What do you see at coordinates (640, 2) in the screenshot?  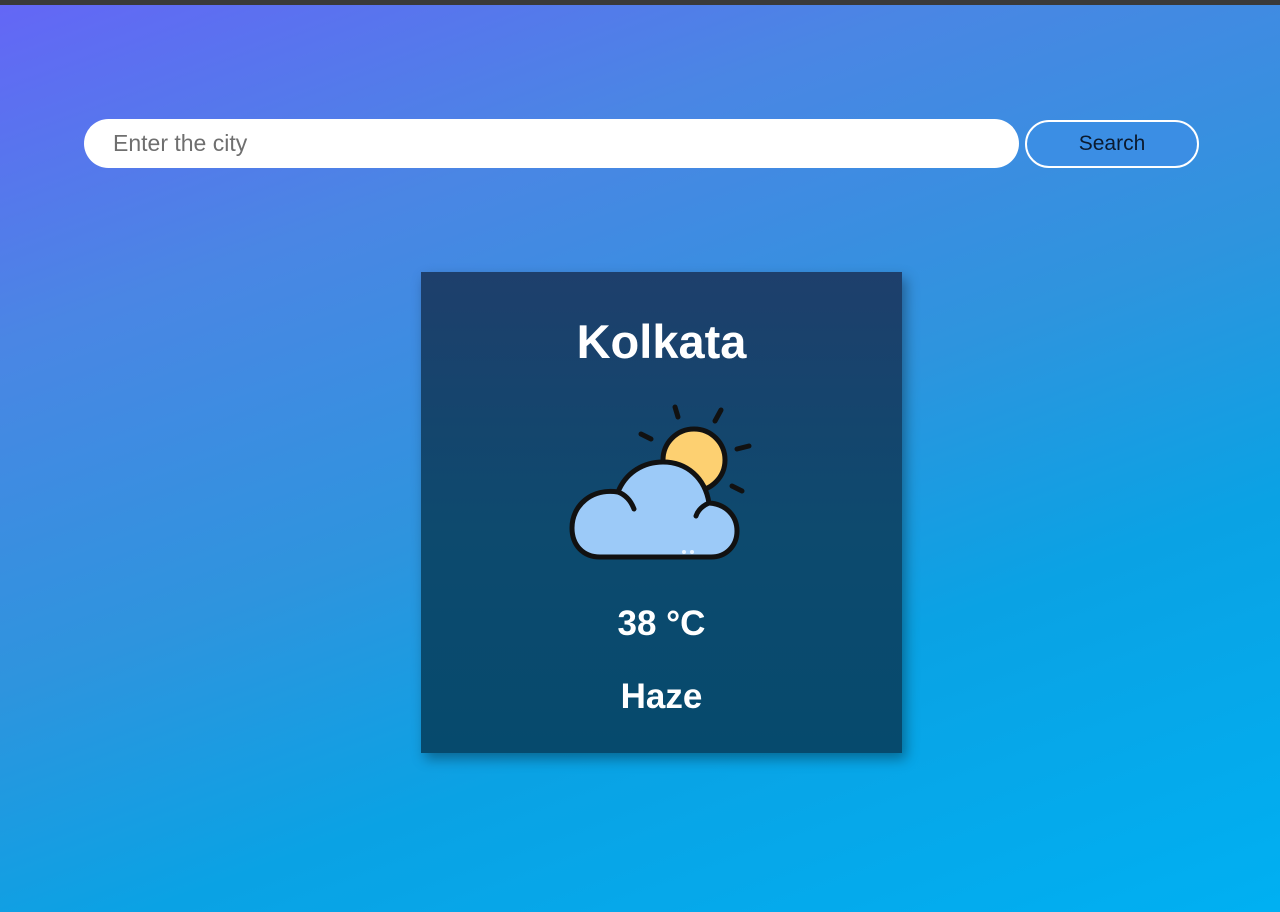 I see `browser-top-bar` at bounding box center [640, 2].